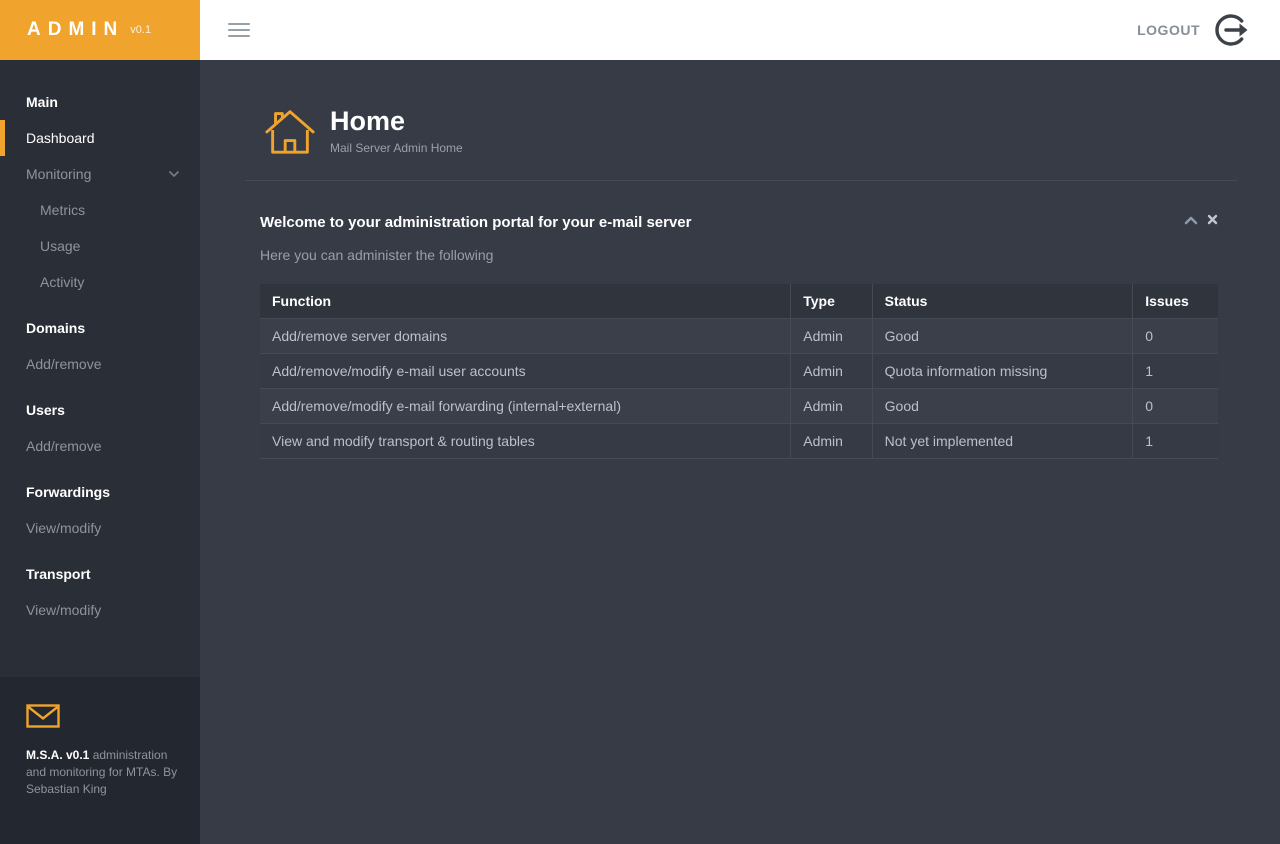 The width and height of the screenshot is (1280, 844). I want to click on page-title: Home, so click(368, 120).